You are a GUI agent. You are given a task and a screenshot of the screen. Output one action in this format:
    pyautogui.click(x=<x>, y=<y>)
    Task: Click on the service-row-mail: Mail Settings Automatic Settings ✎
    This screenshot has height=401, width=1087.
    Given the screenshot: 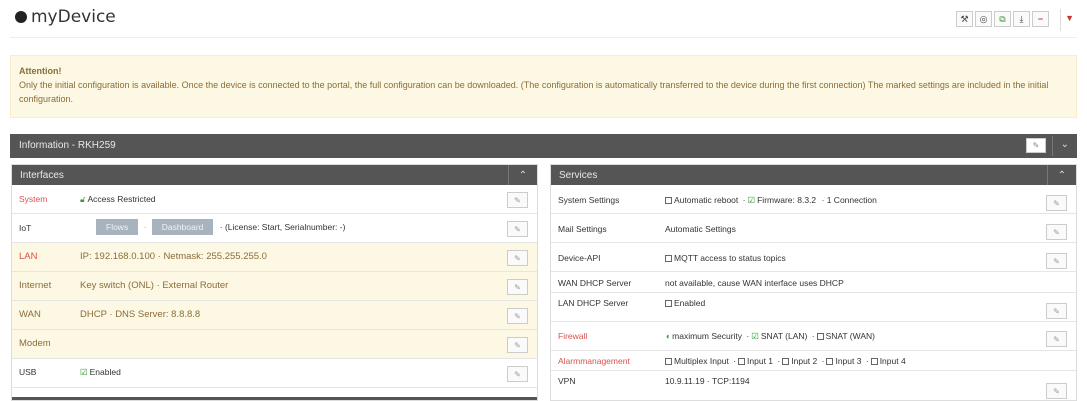 What is the action you would take?
    pyautogui.click(x=813, y=228)
    